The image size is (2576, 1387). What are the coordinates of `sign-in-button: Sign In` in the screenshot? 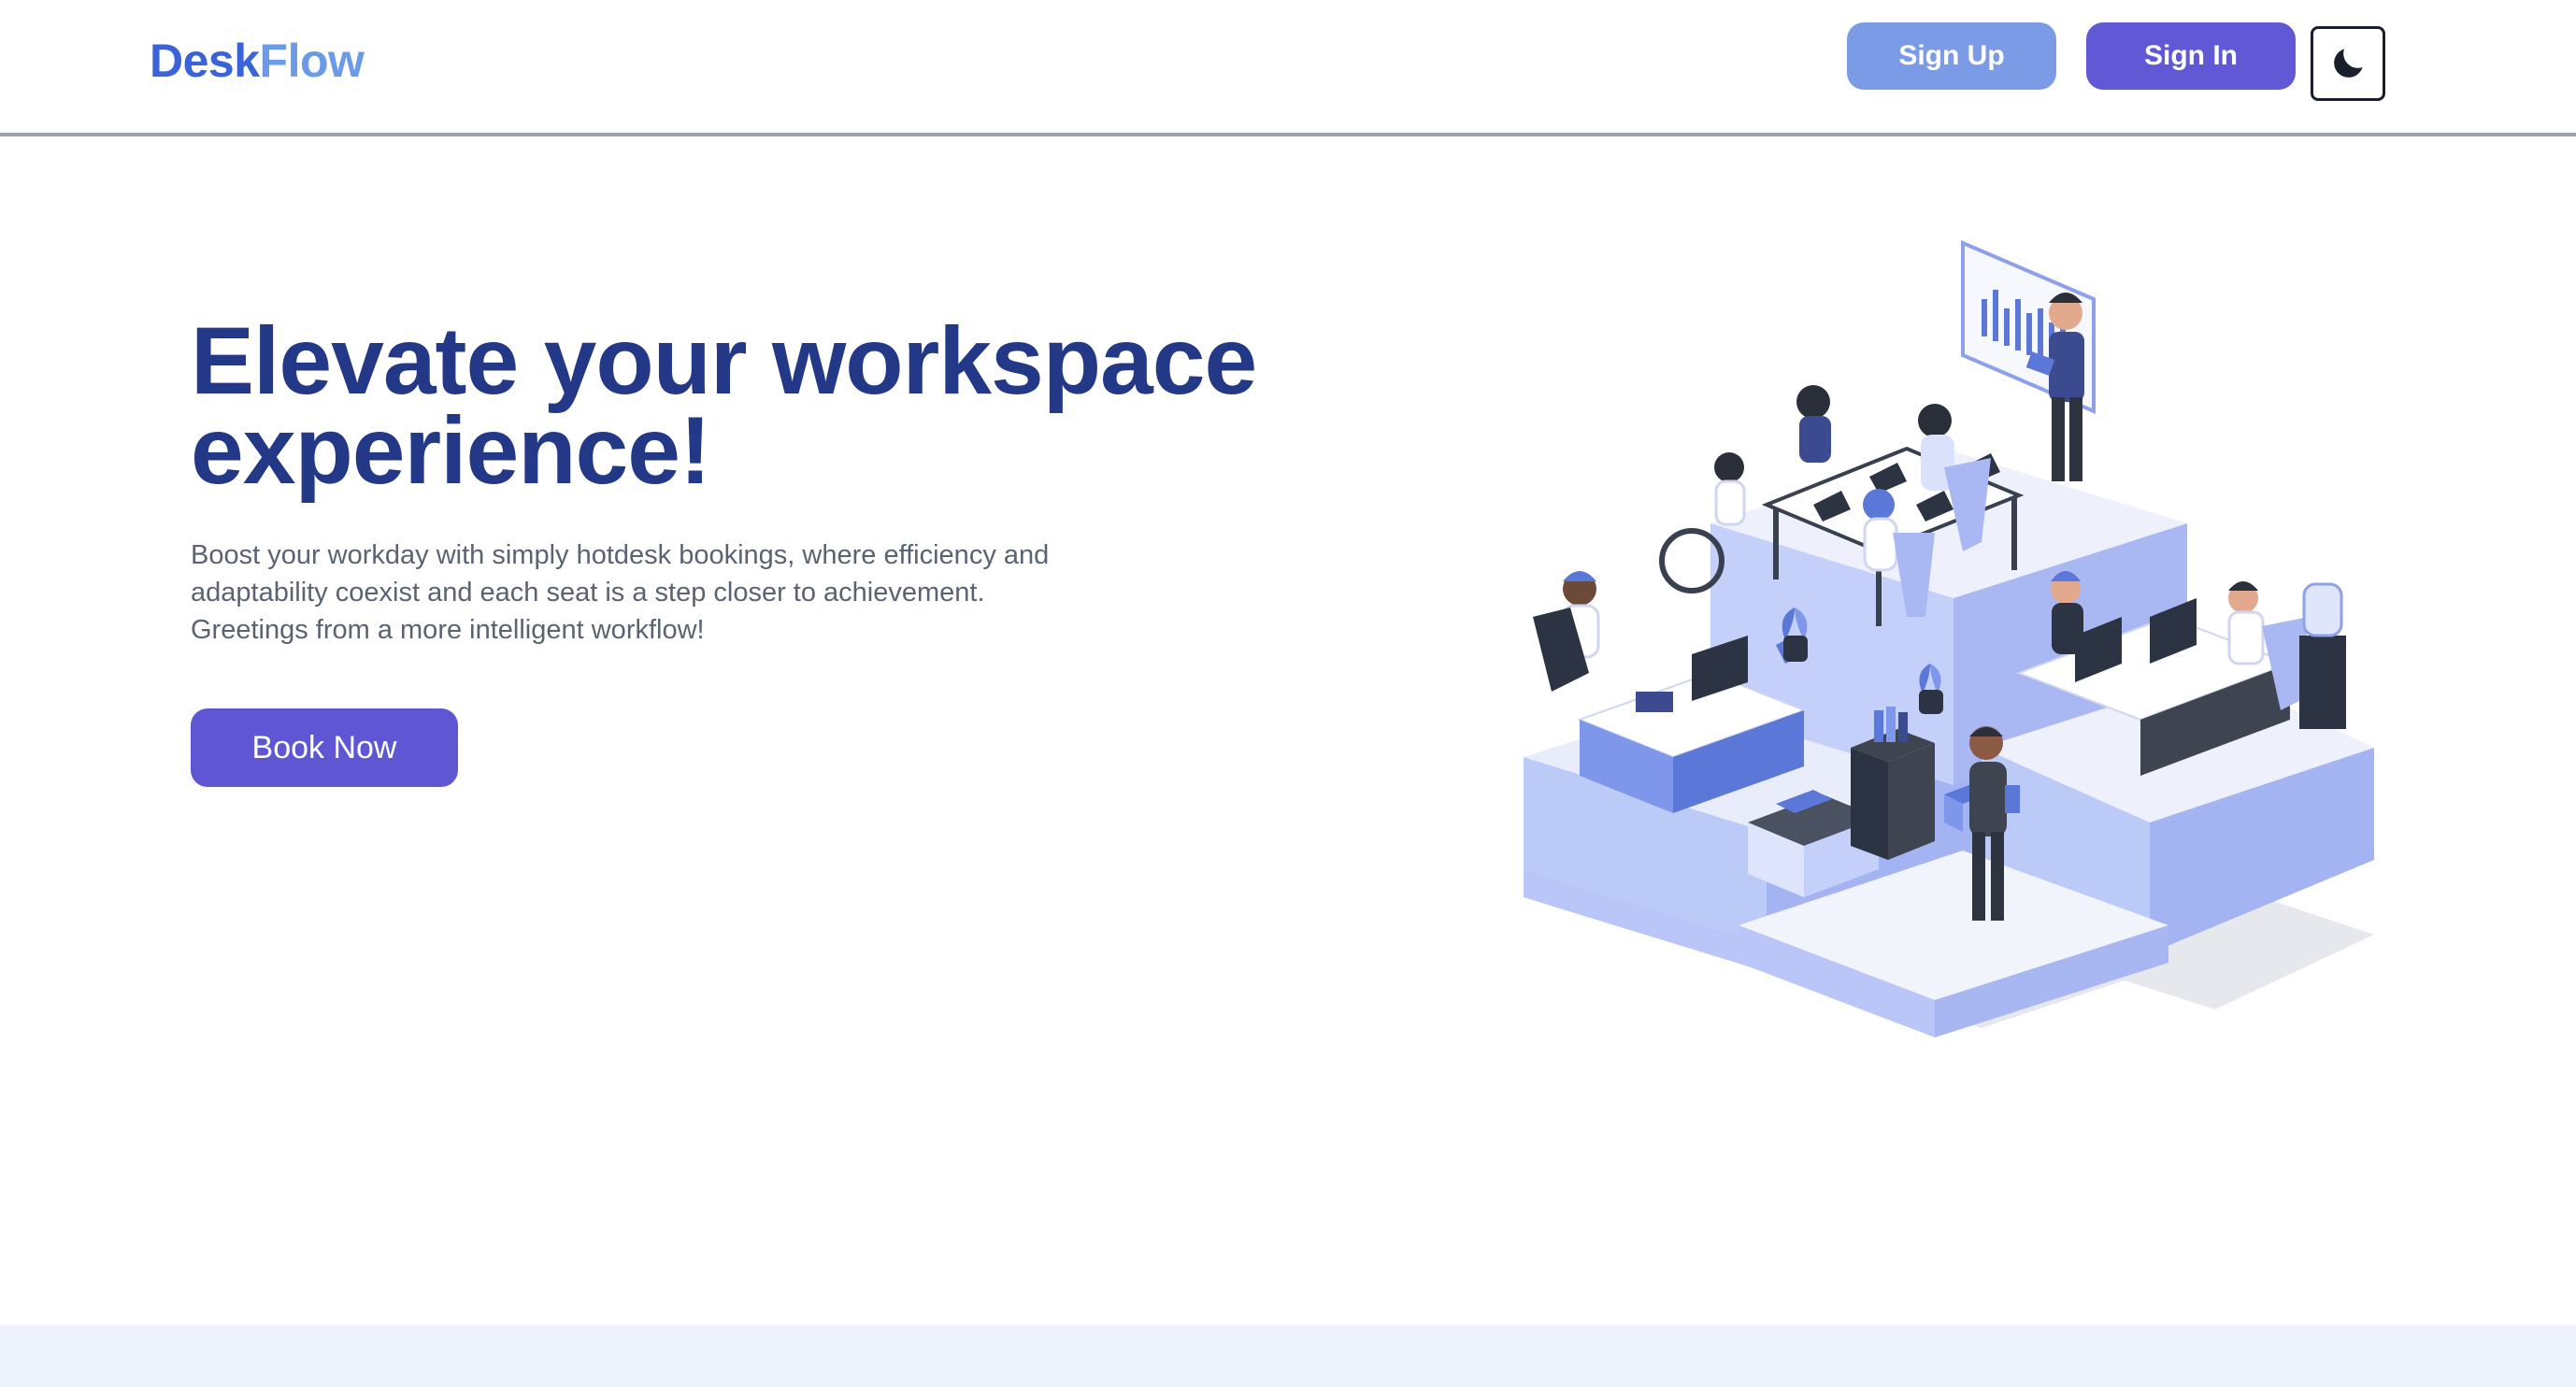 It's located at (2191, 56).